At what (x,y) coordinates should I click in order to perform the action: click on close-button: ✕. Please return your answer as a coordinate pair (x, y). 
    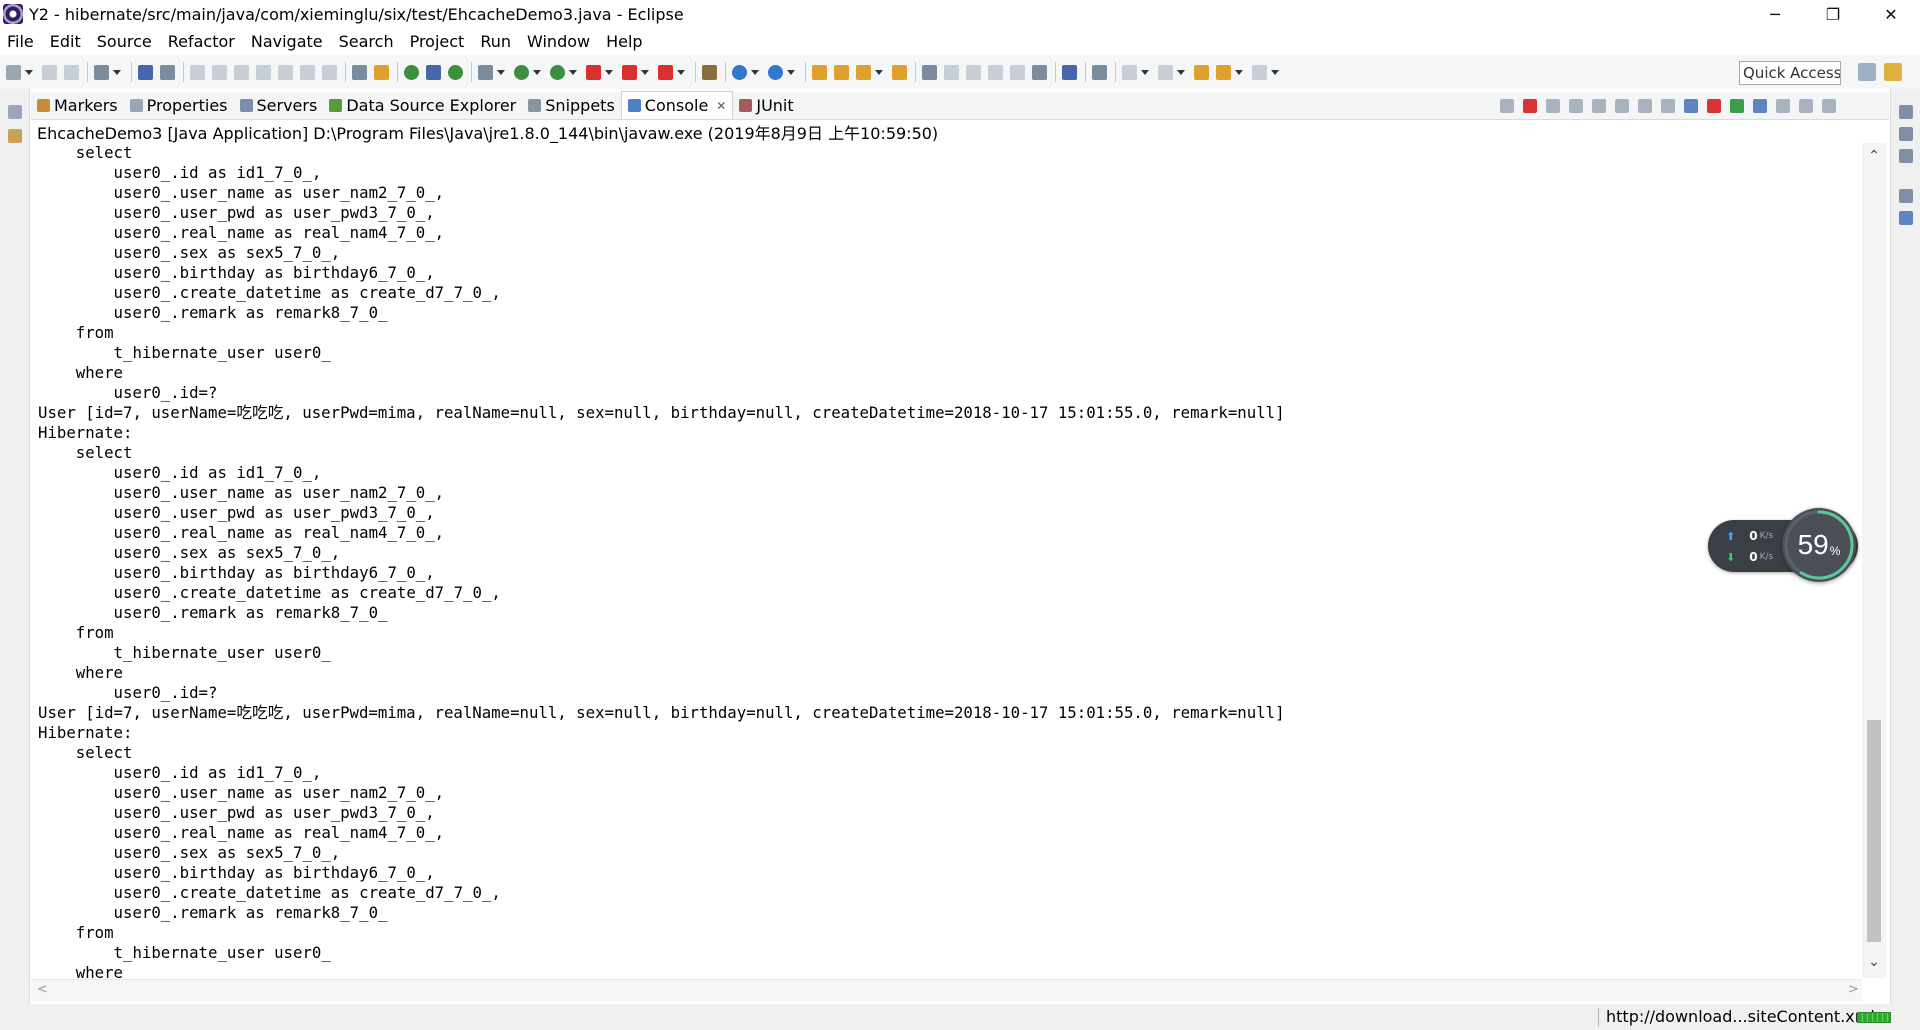
    Looking at the image, I should click on (1891, 14).